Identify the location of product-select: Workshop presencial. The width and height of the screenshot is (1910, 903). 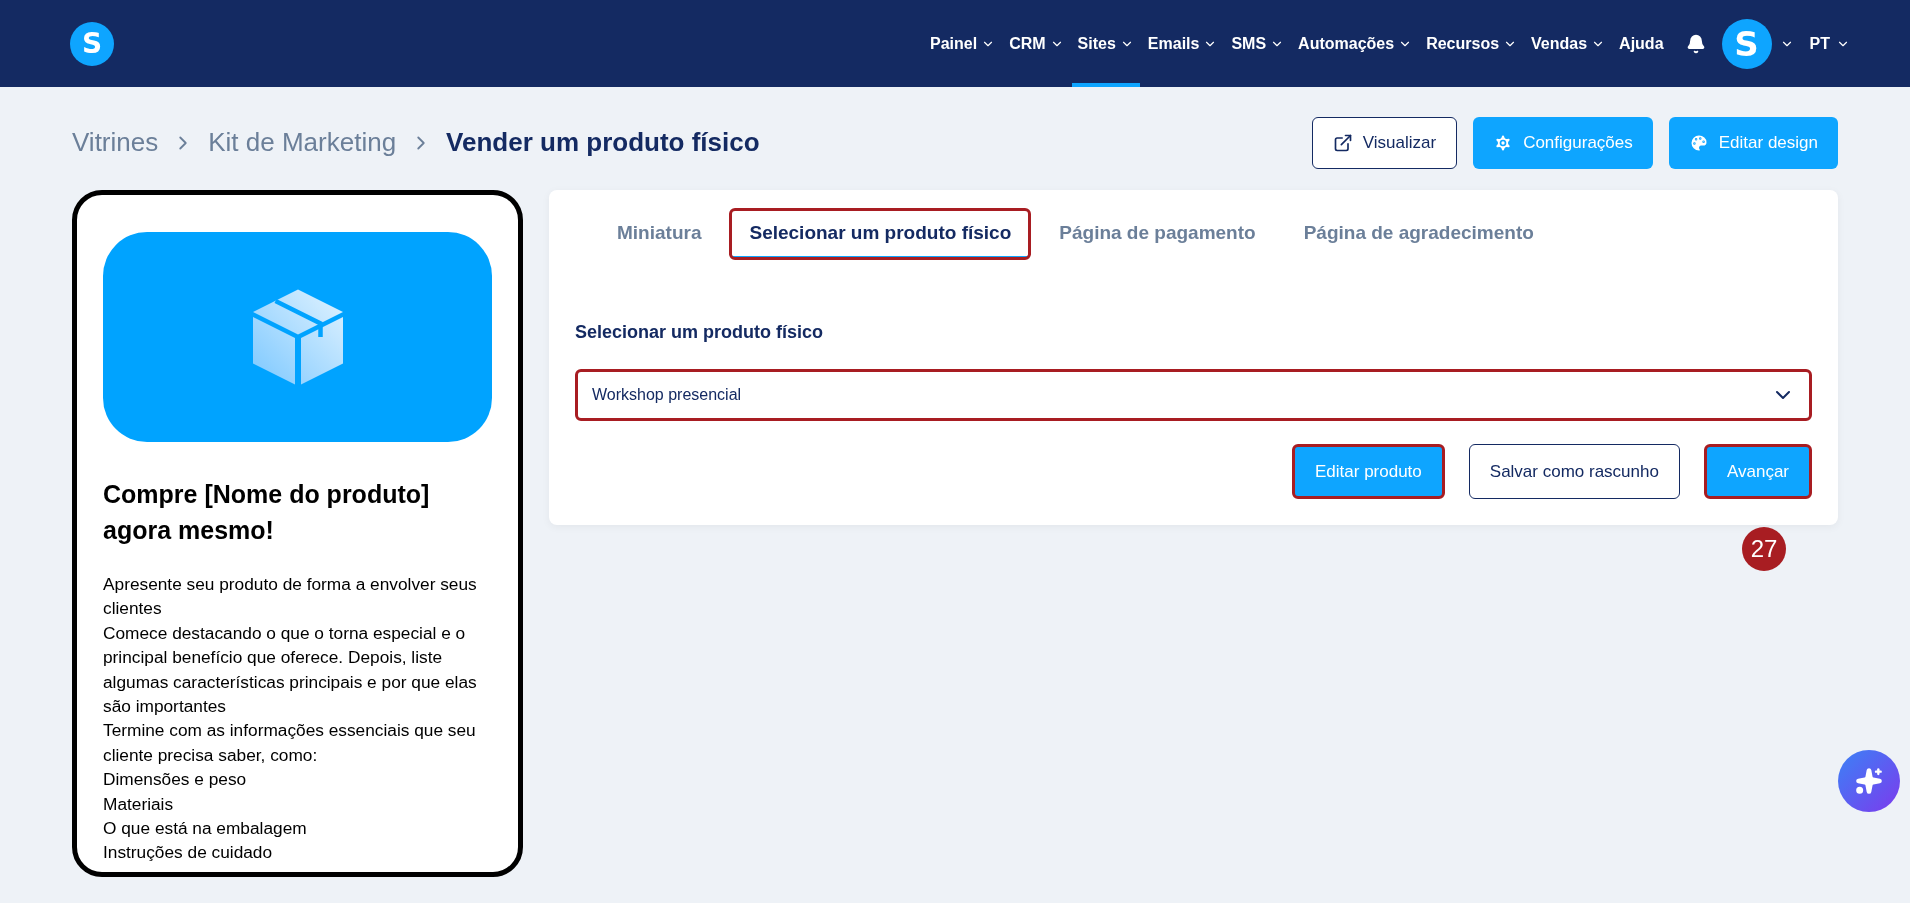
(1193, 395).